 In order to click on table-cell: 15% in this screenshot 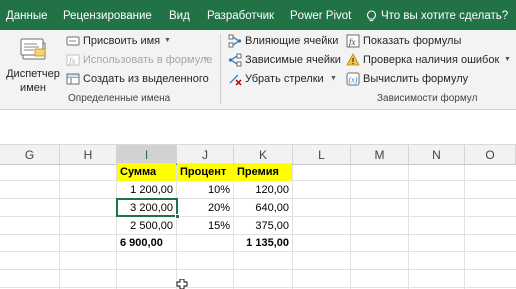, I will do `click(205, 226)`.